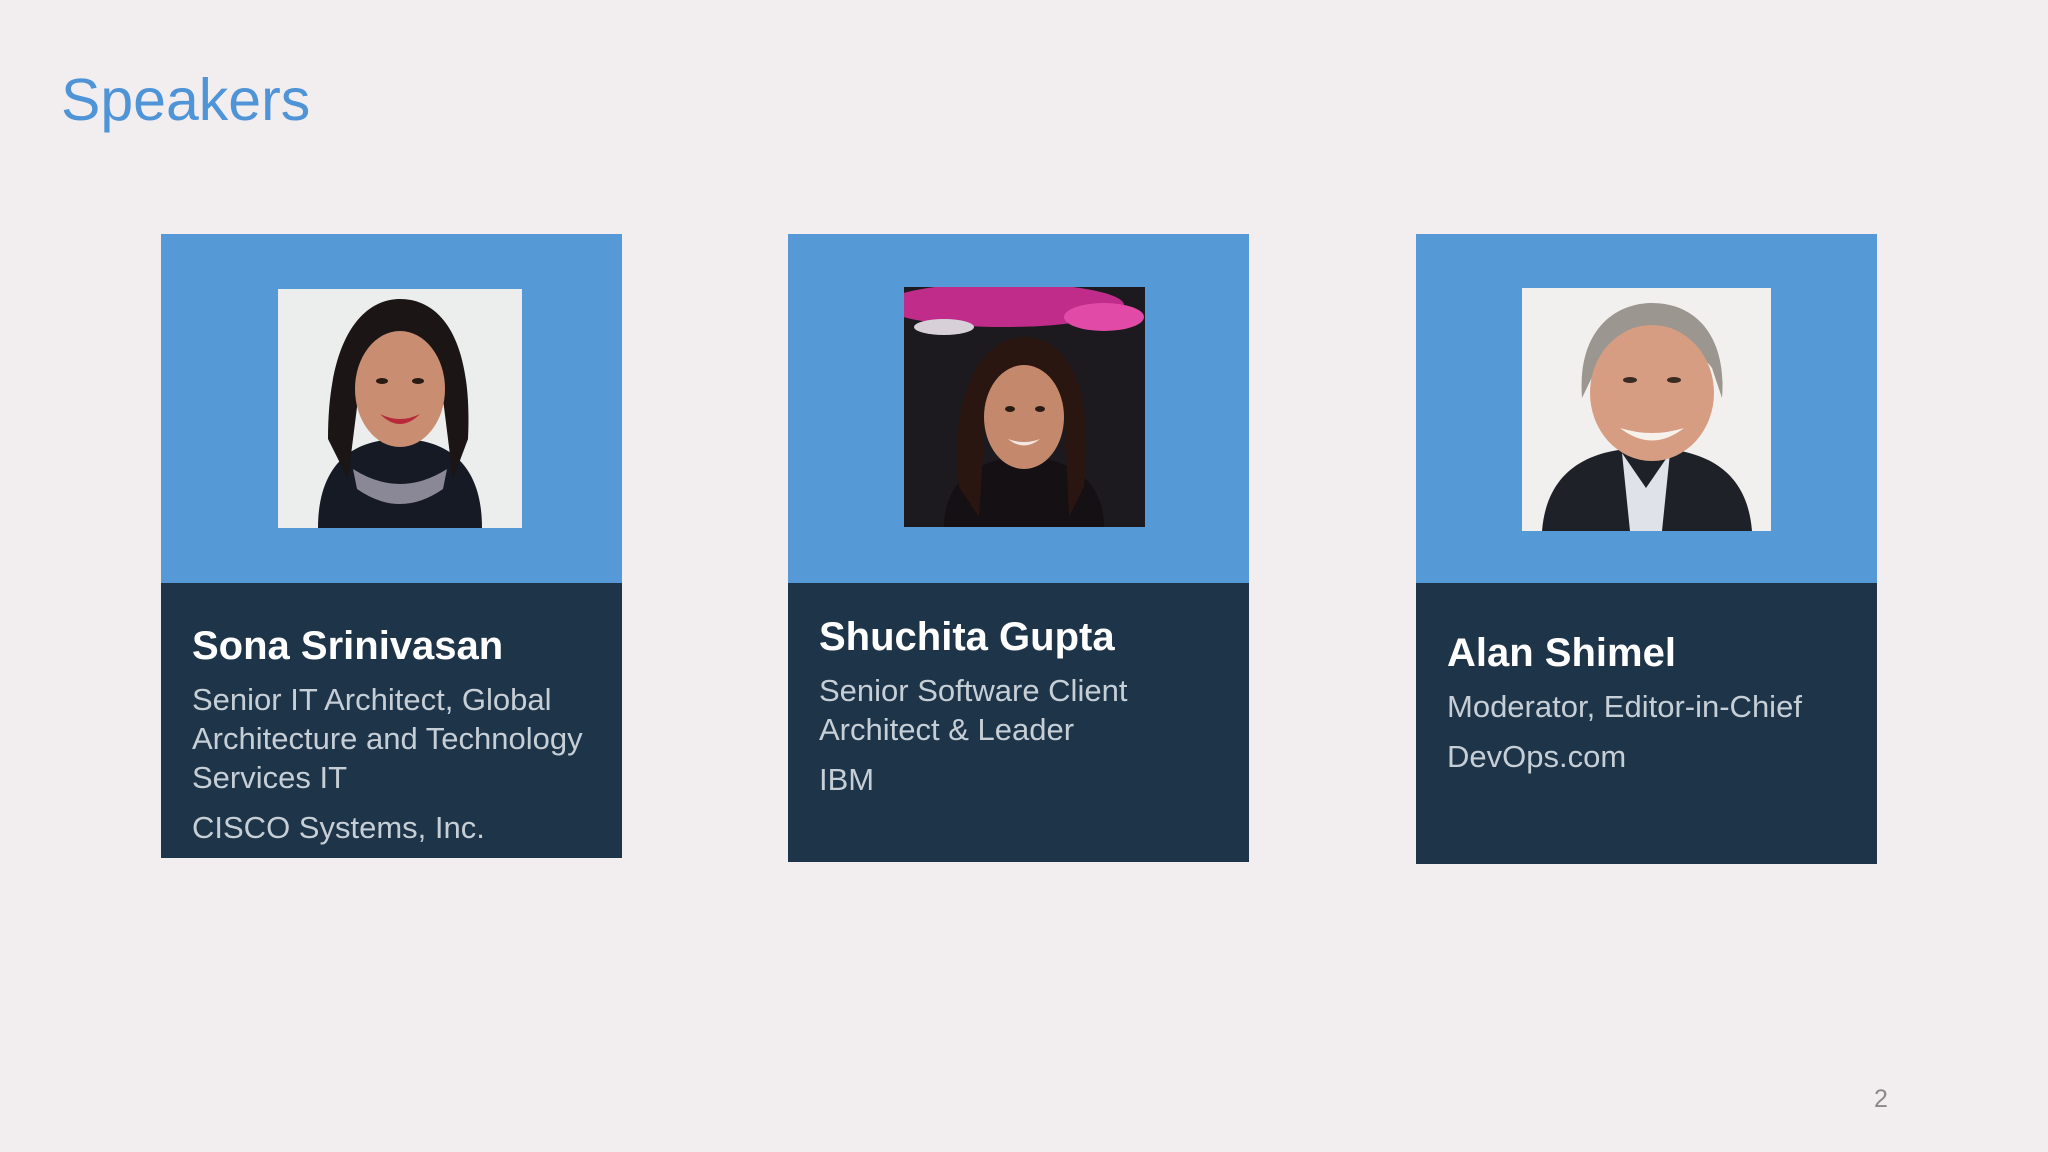 The height and width of the screenshot is (1152, 2048). I want to click on slide-title: Speakers, so click(186, 100).